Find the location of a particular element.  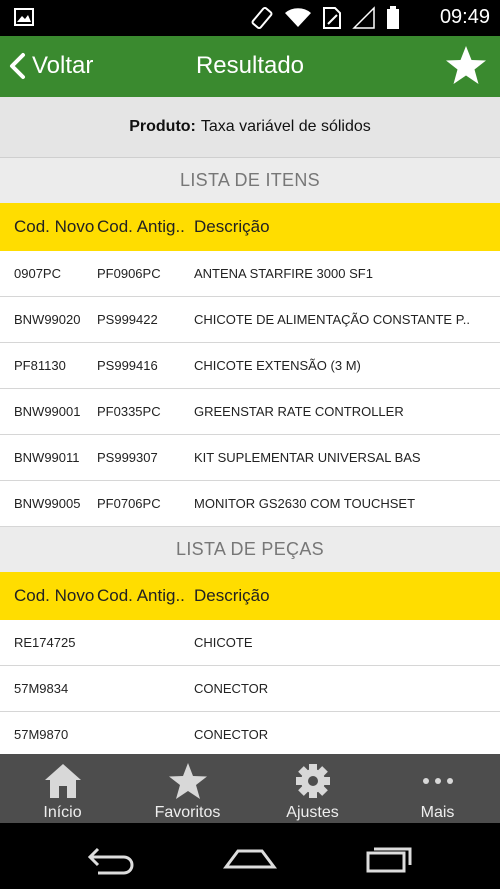

product-value: Taxa variável de sólidos is located at coordinates (285, 126).